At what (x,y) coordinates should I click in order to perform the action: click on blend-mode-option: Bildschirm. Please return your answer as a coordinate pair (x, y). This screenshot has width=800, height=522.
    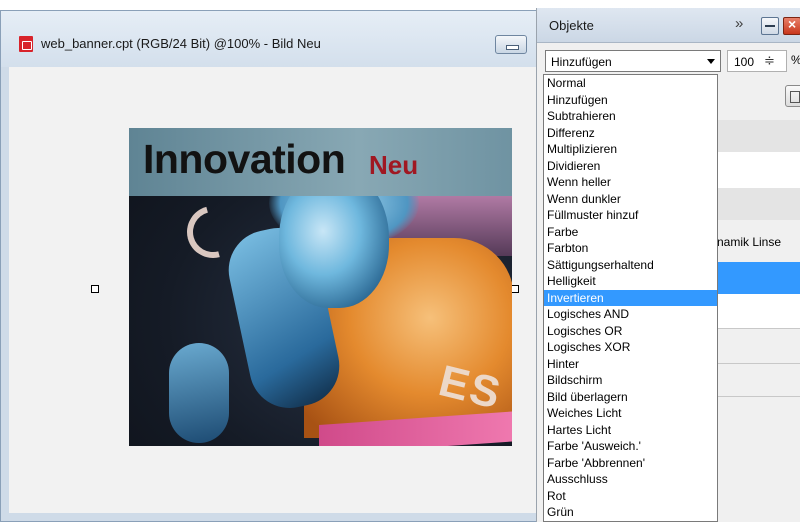
    Looking at the image, I should click on (630, 380).